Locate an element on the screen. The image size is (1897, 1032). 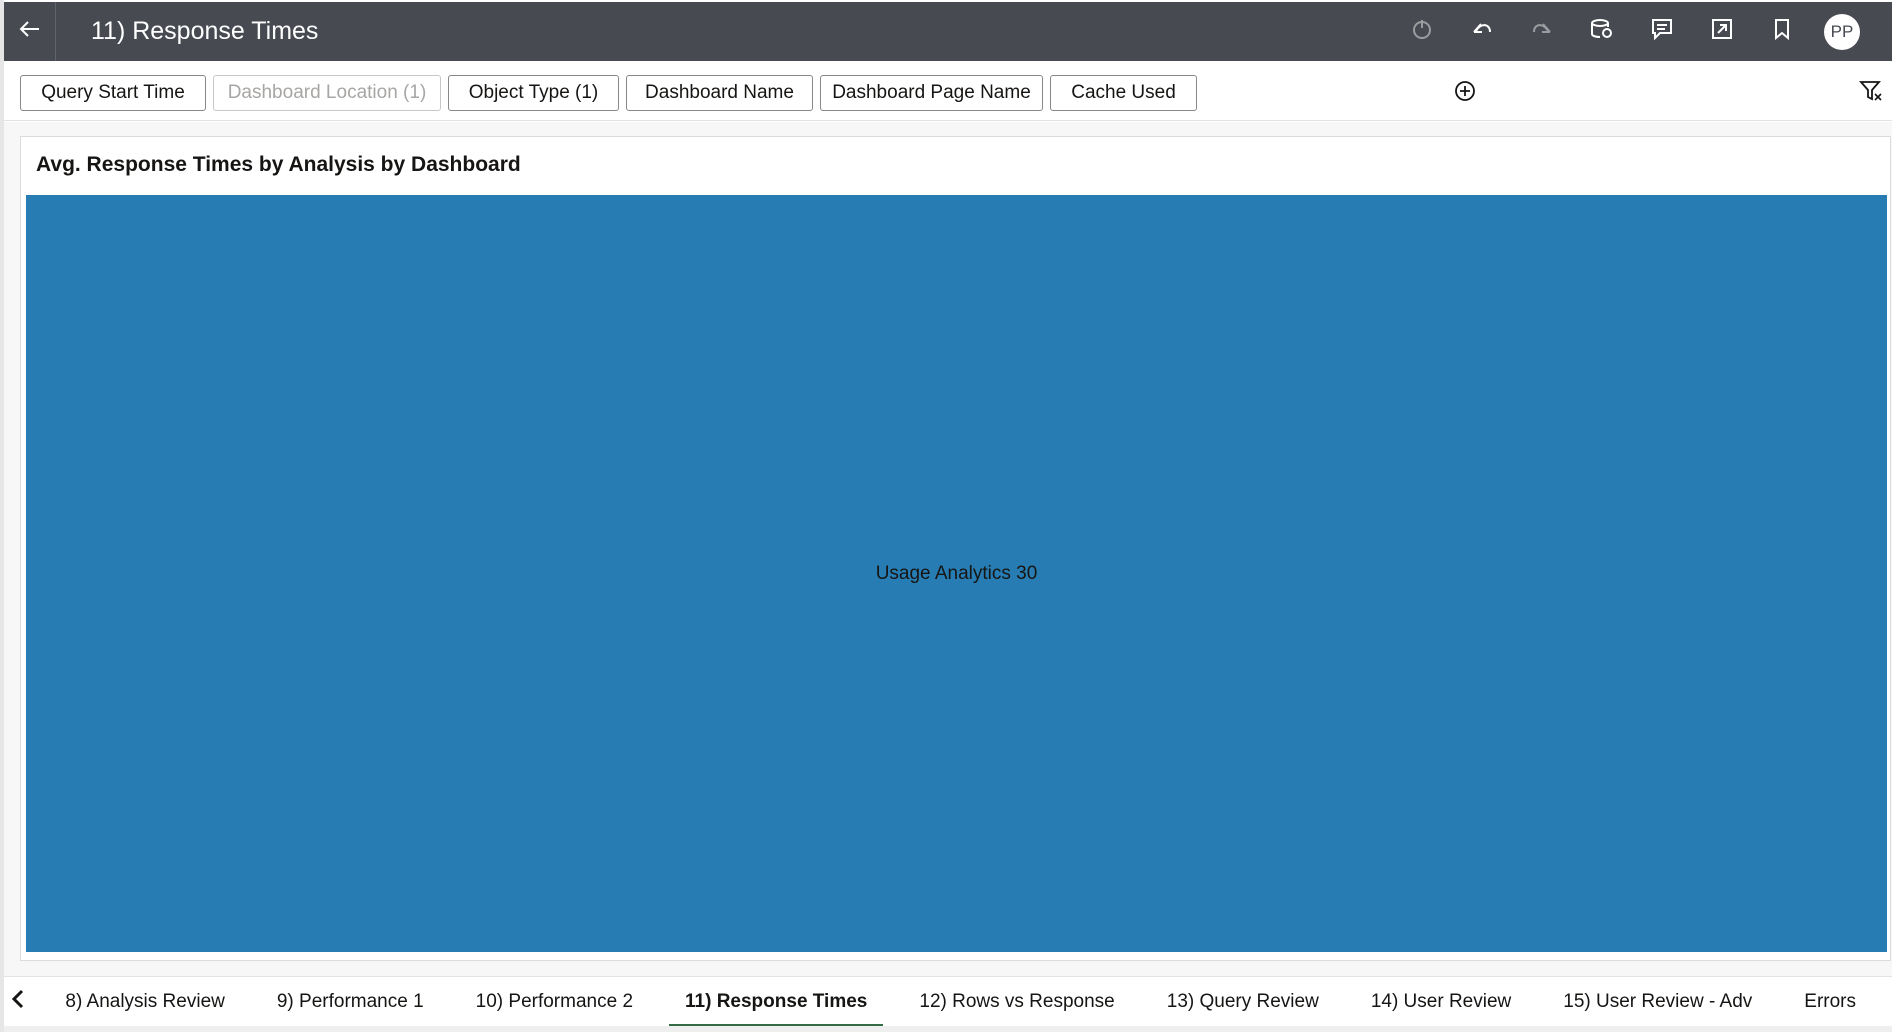
chevron-left-icon is located at coordinates (18, 1001).